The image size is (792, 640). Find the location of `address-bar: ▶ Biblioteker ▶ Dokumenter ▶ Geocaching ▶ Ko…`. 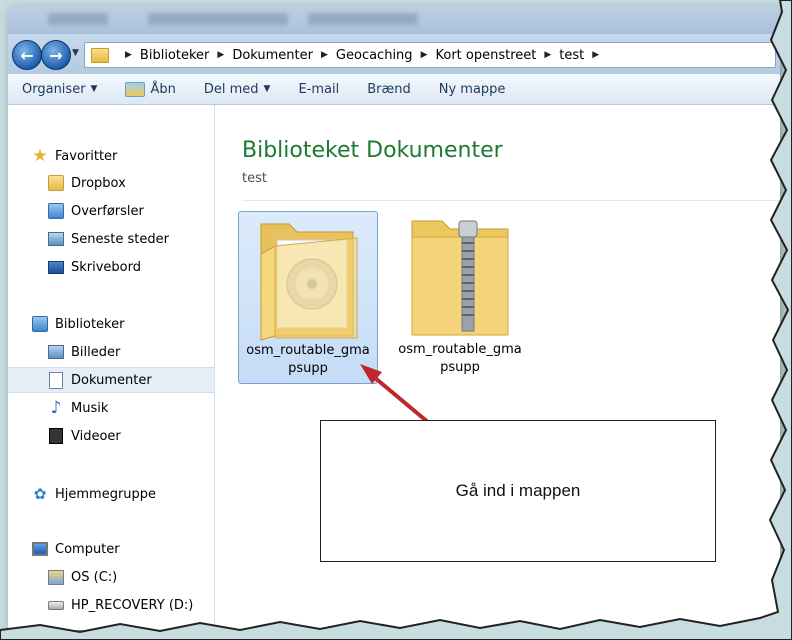

address-bar: ▶ Biblioteker ▶ Dokumenter ▶ Geocaching ▶ Ko… is located at coordinates (430, 55).